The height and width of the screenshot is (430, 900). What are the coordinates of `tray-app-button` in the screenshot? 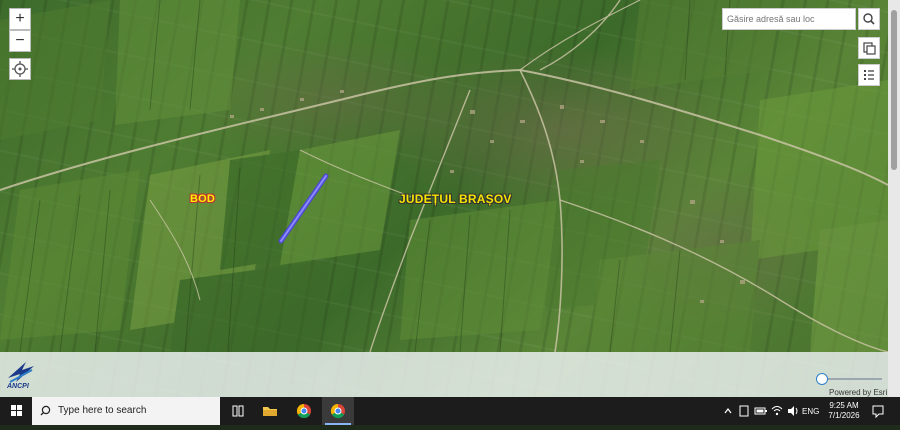 It's located at (744, 411).